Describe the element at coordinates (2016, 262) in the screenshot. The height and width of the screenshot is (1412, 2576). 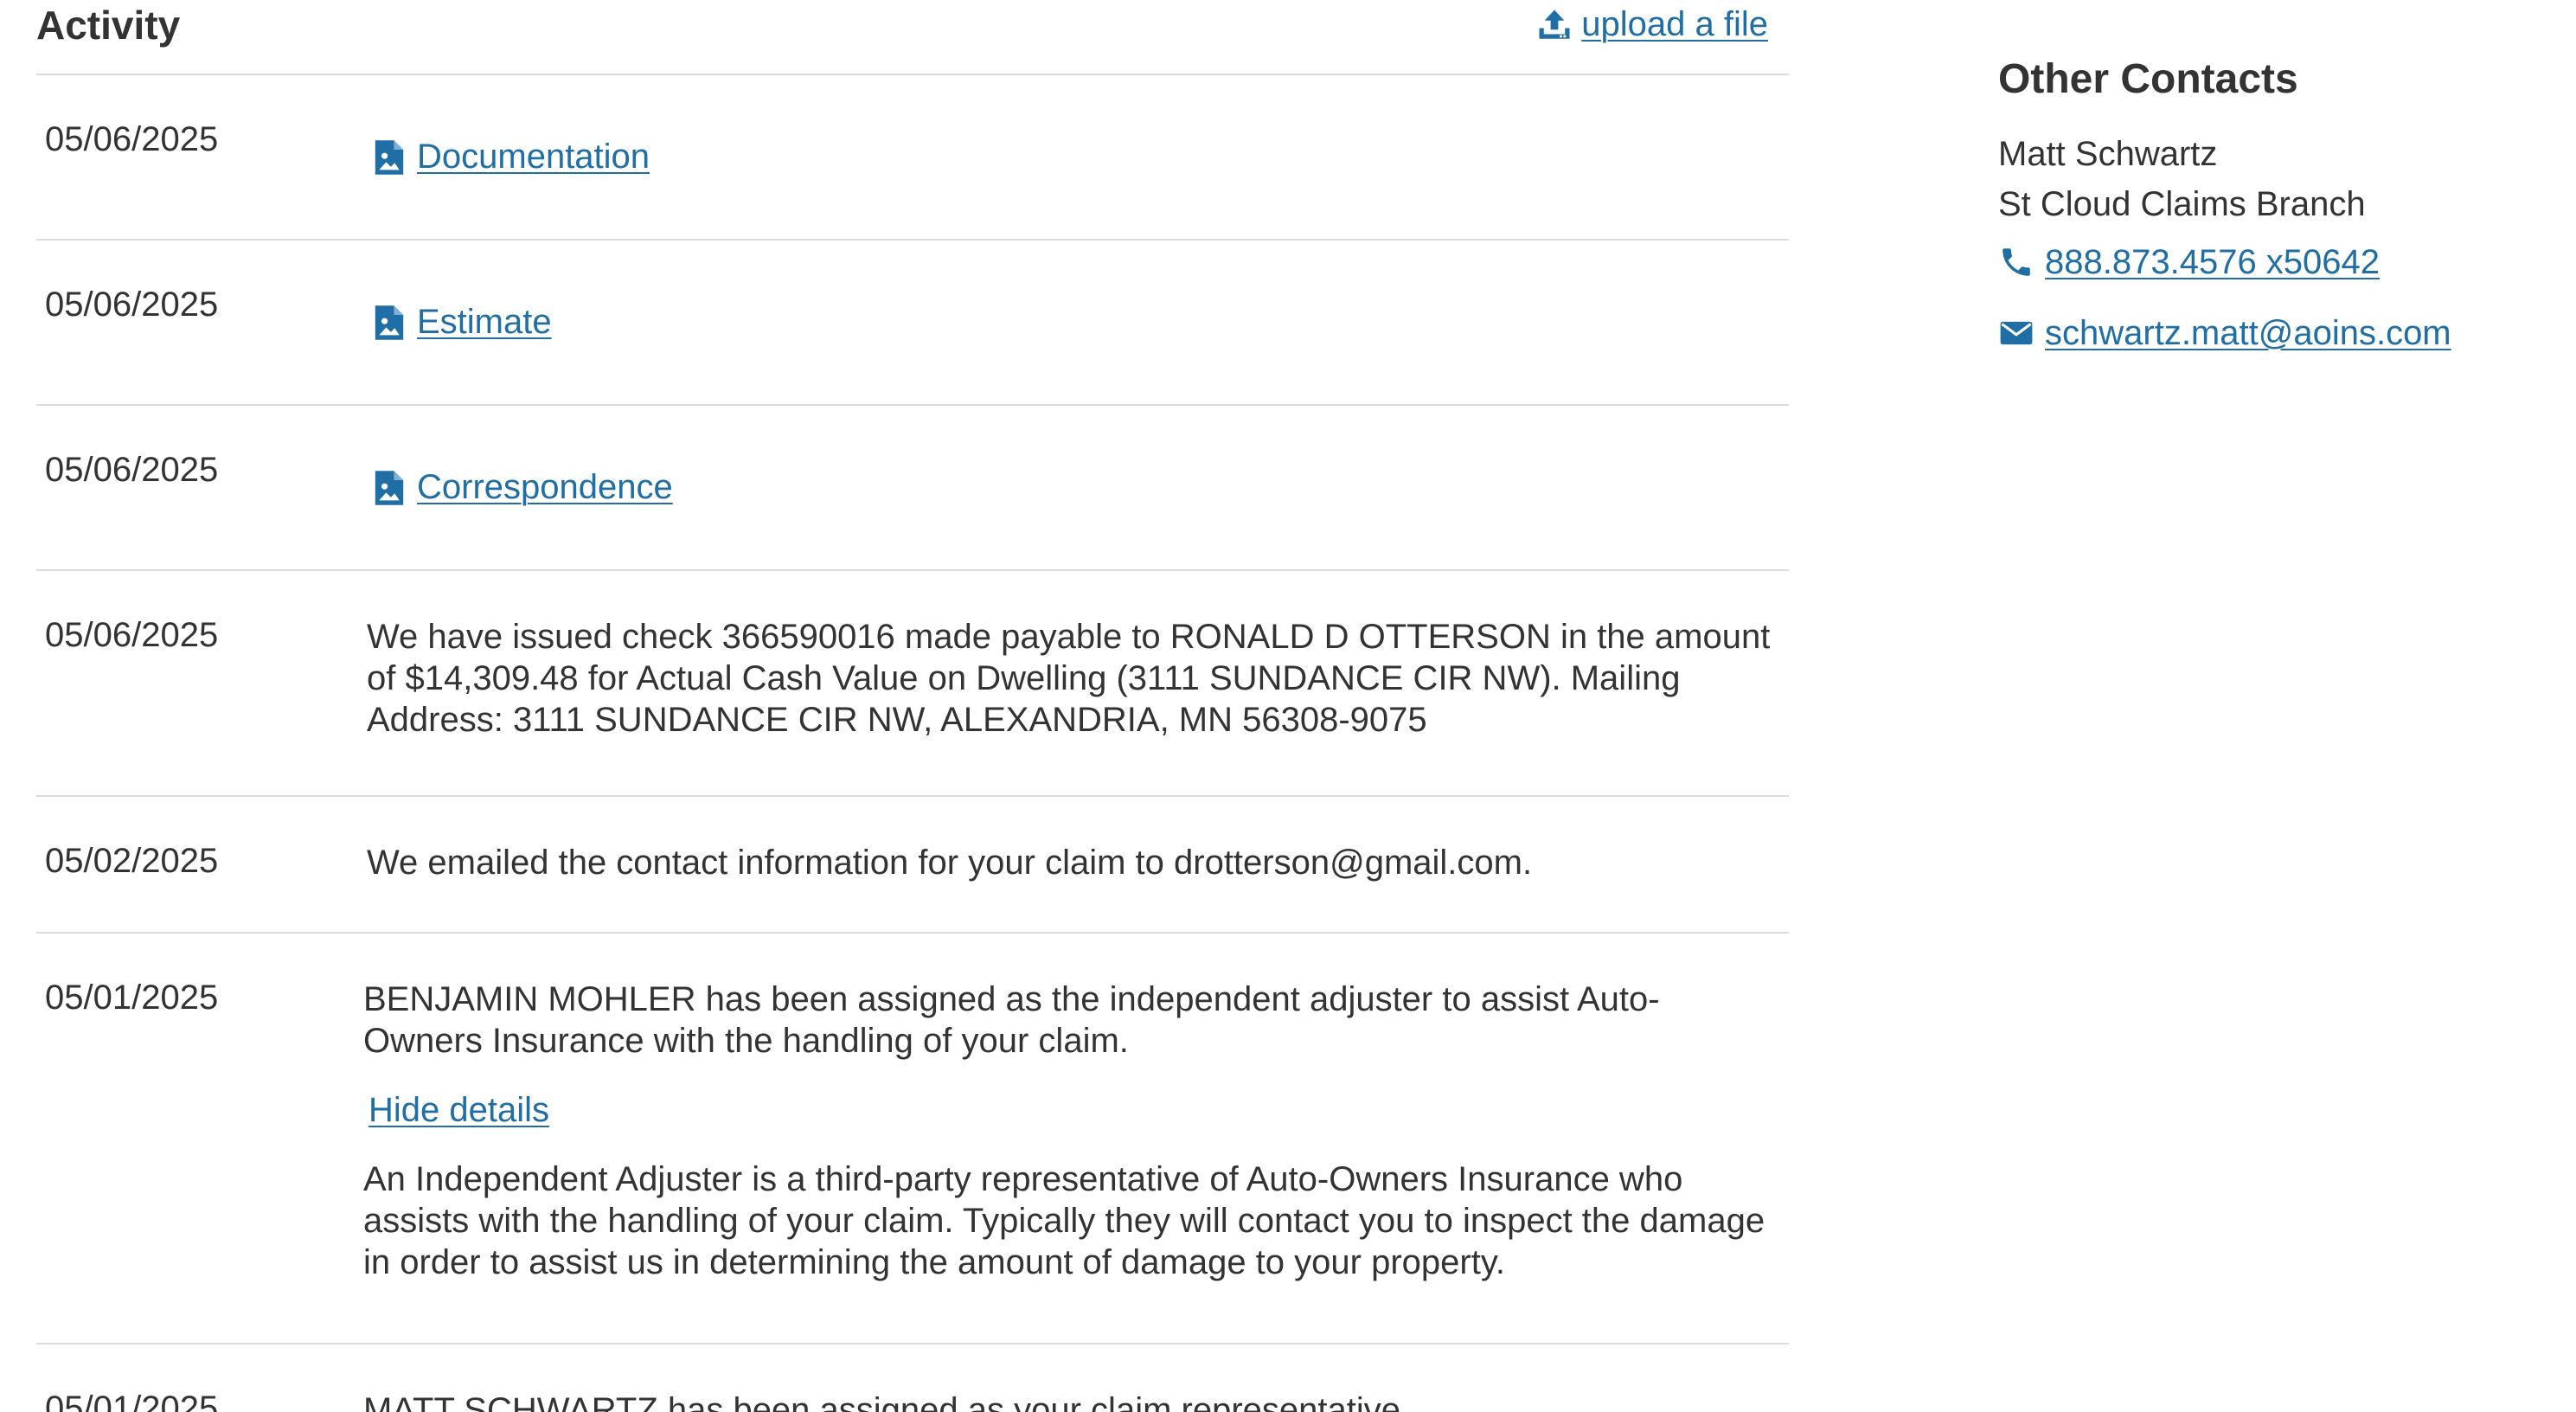
I see `phone-icon` at that location.